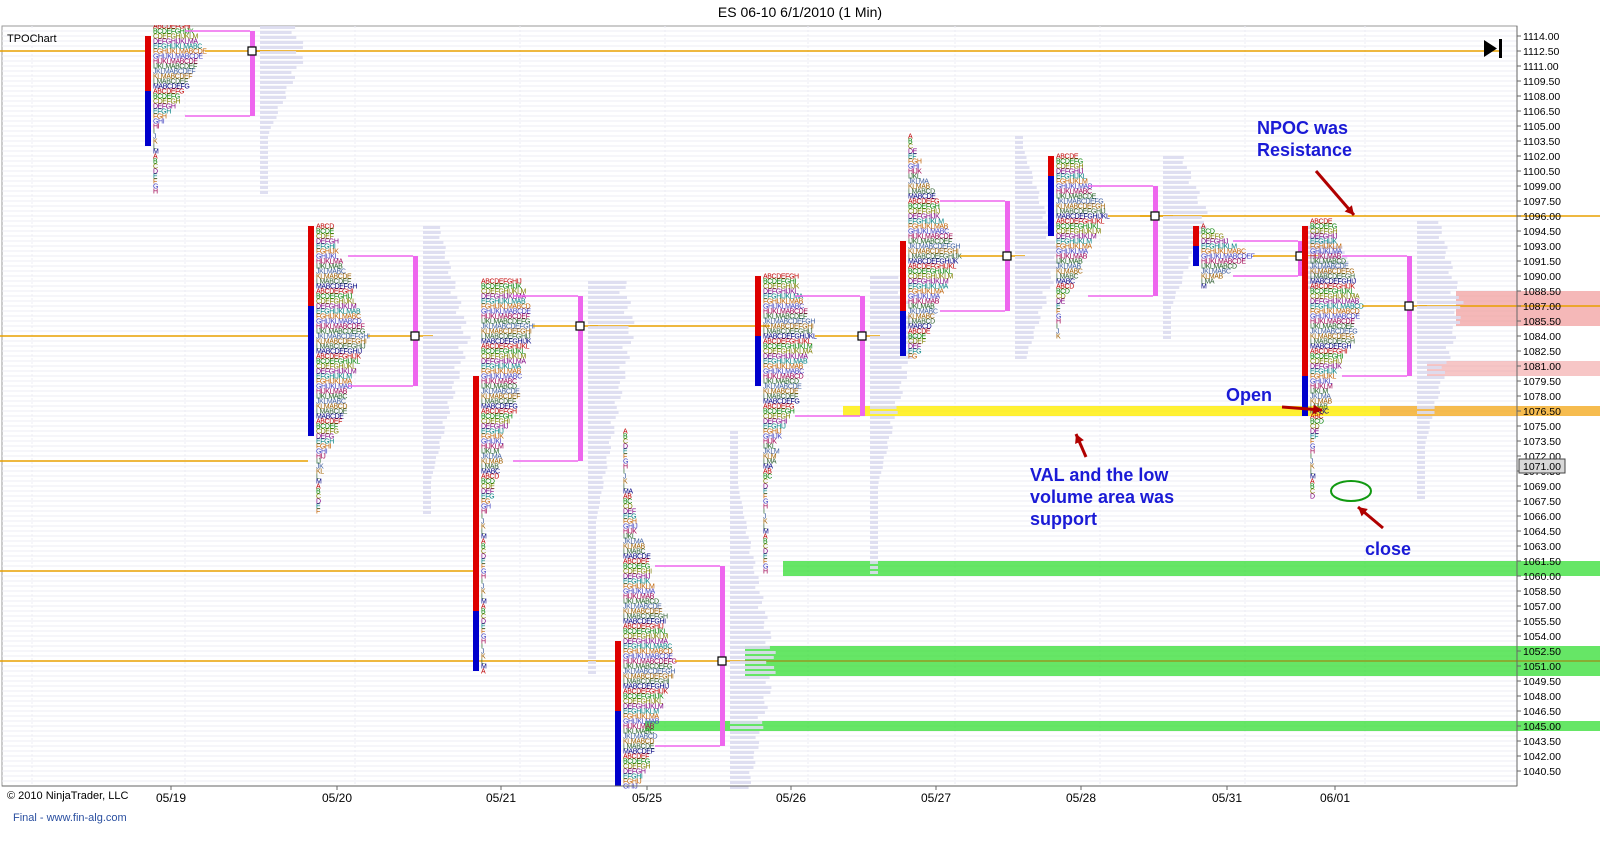 This screenshot has height=846, width=1600. Describe the element at coordinates (1099, 475) in the screenshot. I see `annotation-text: VAL and the low` at that location.